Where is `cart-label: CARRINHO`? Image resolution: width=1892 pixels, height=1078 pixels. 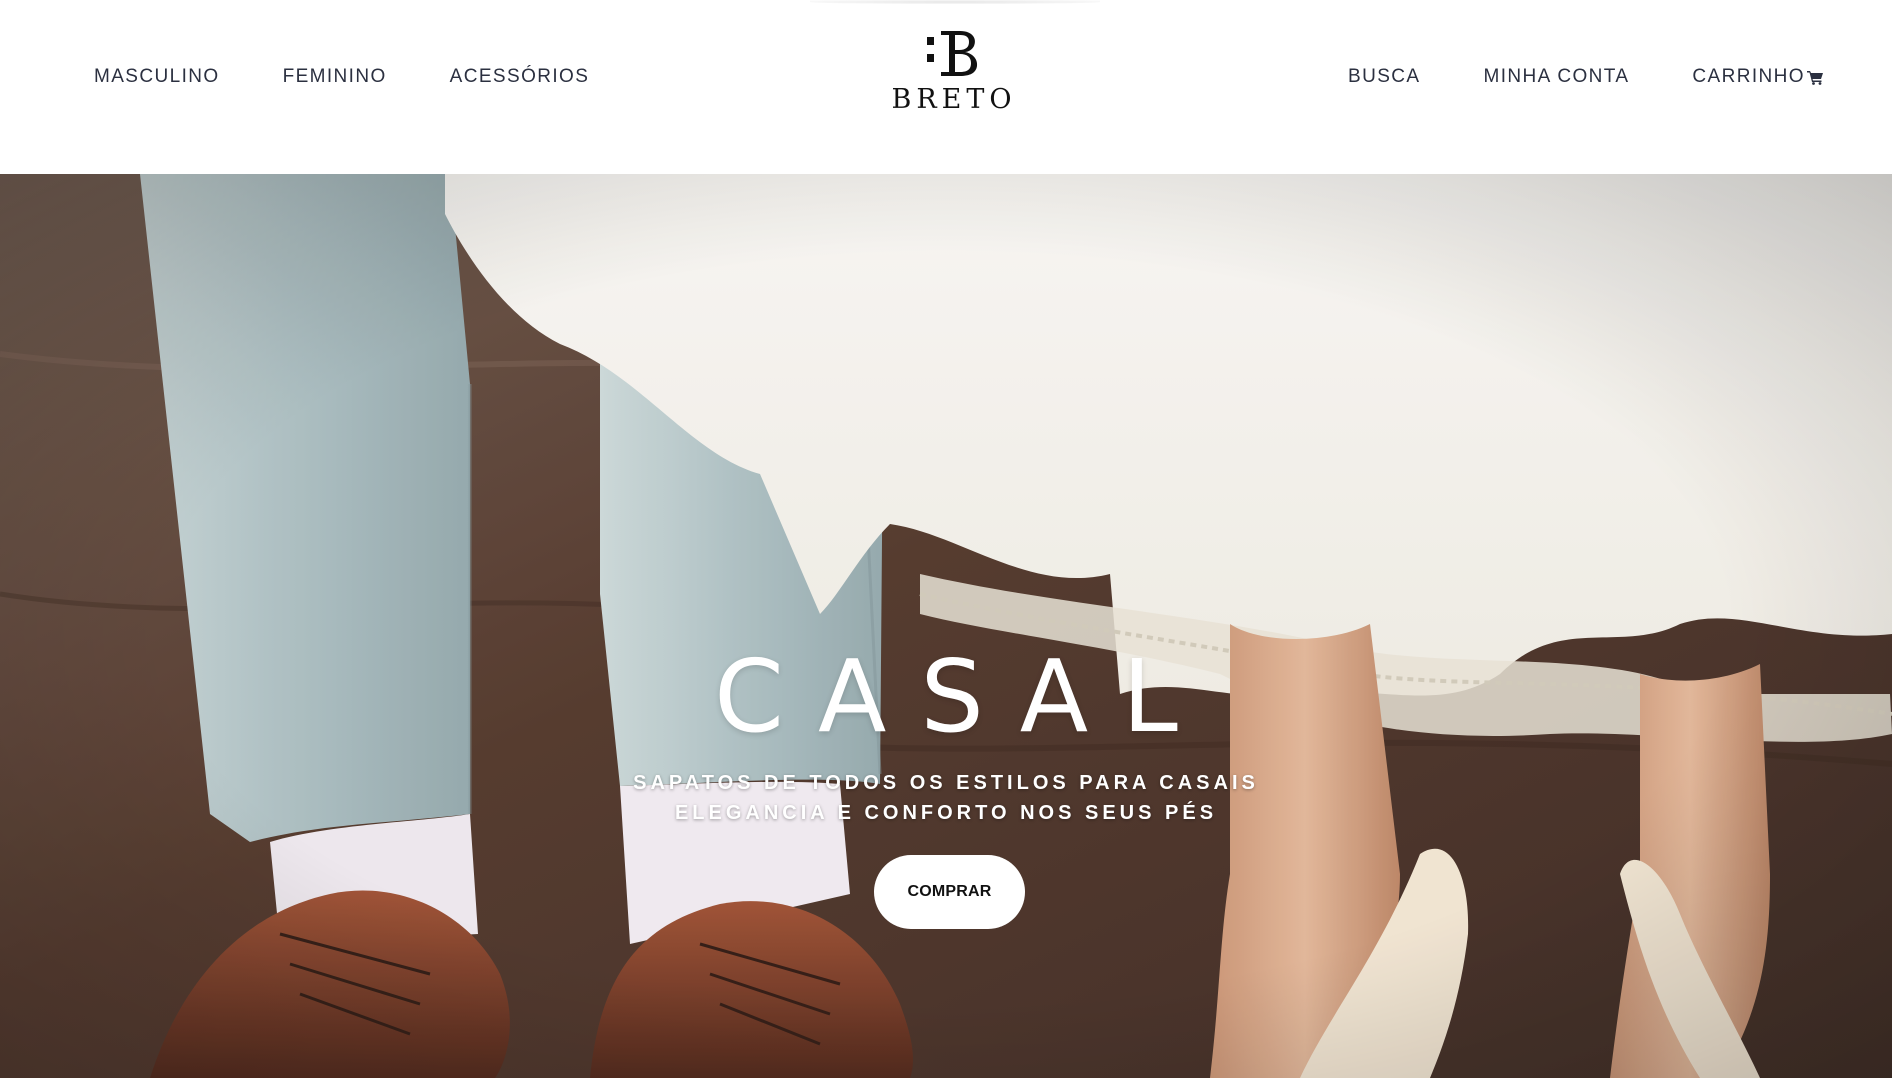 cart-label: CARRINHO is located at coordinates (1748, 76).